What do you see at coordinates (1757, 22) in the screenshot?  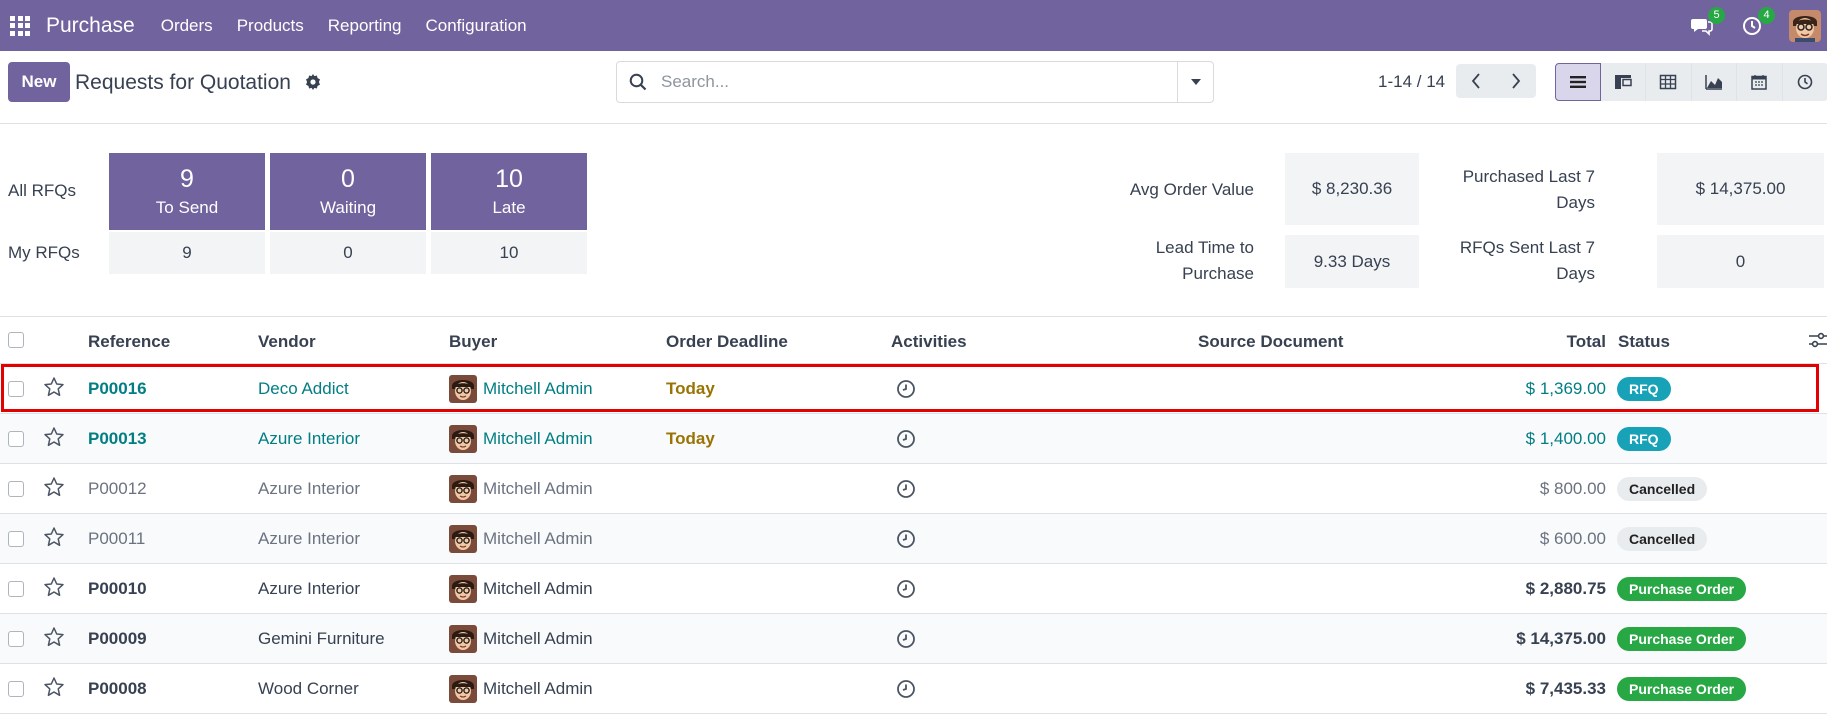 I see `activities-clock-icon: 4` at bounding box center [1757, 22].